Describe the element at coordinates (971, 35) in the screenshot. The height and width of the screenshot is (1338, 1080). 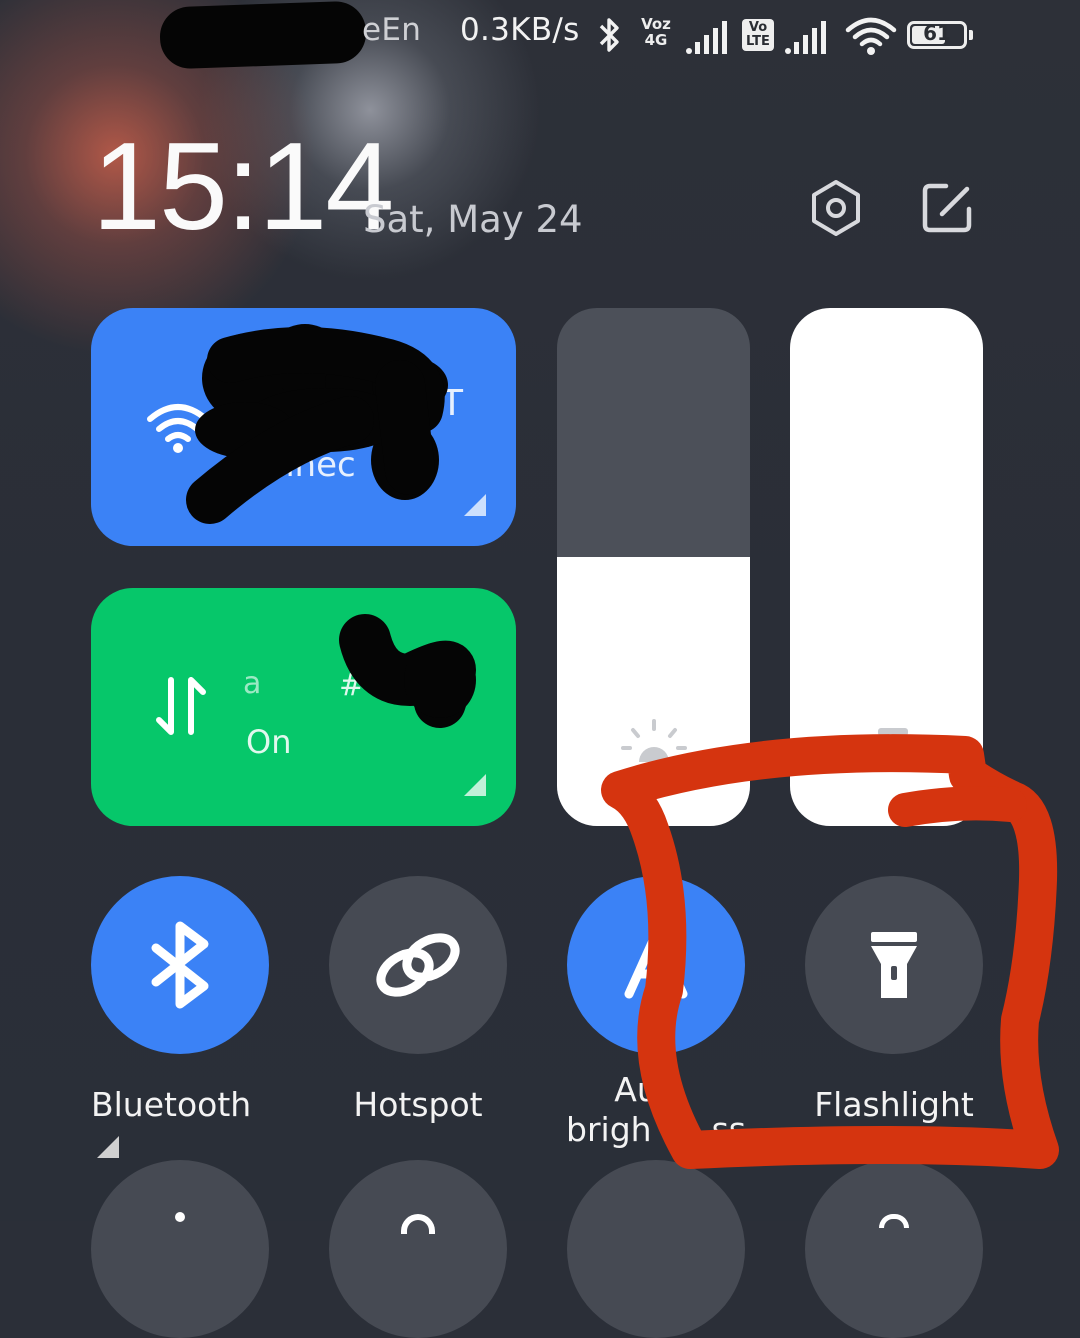
I see `battery-nub` at that location.